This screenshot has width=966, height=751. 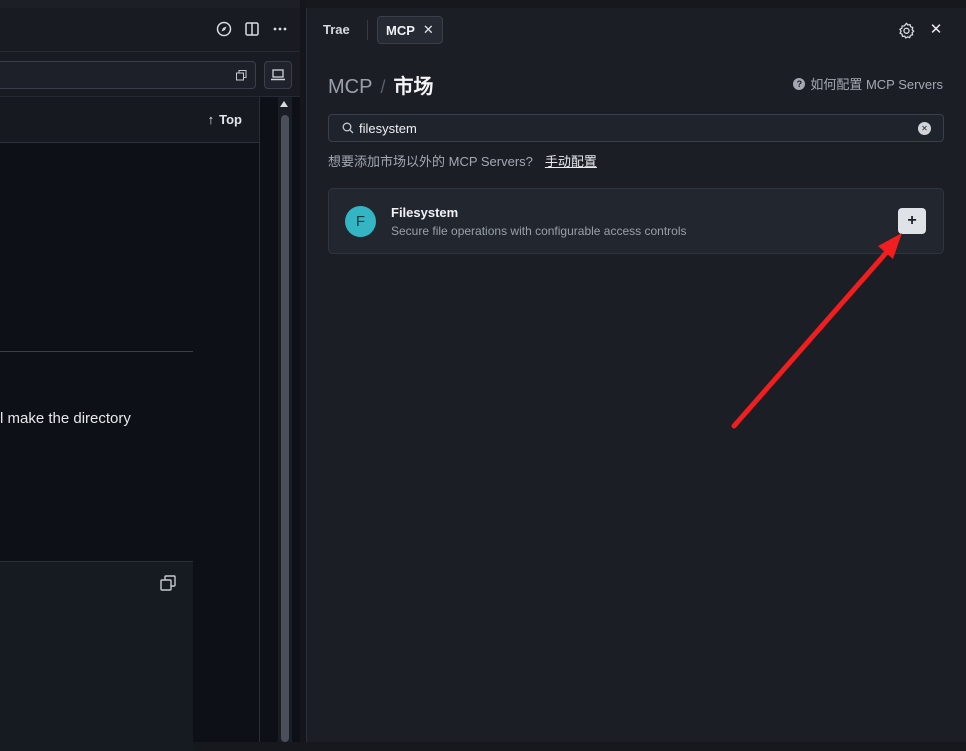 What do you see at coordinates (150, 4) in the screenshot?
I see `top-strip` at bounding box center [150, 4].